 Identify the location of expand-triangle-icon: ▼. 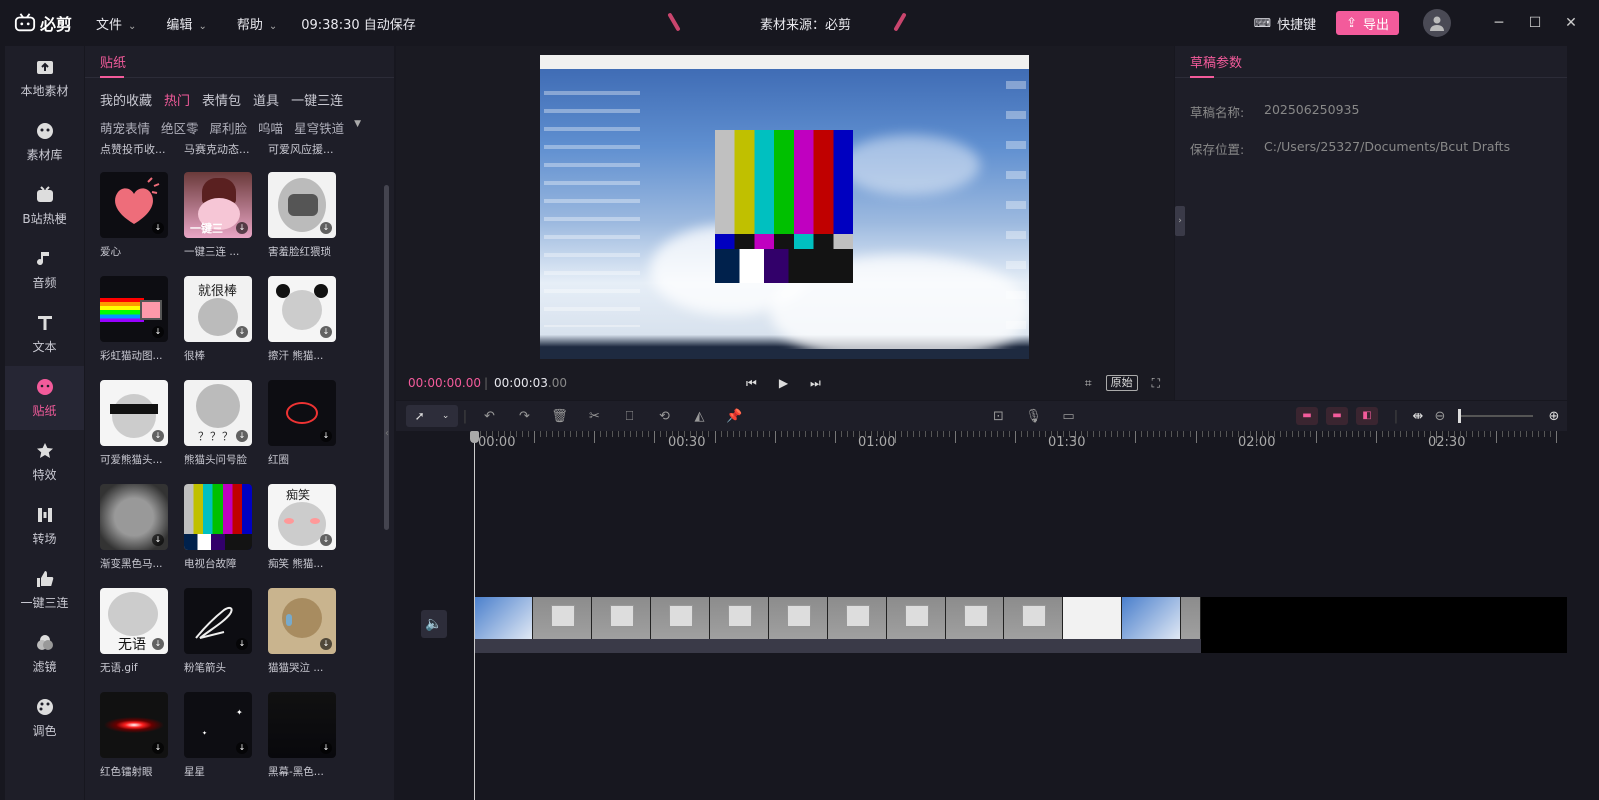
(357, 124).